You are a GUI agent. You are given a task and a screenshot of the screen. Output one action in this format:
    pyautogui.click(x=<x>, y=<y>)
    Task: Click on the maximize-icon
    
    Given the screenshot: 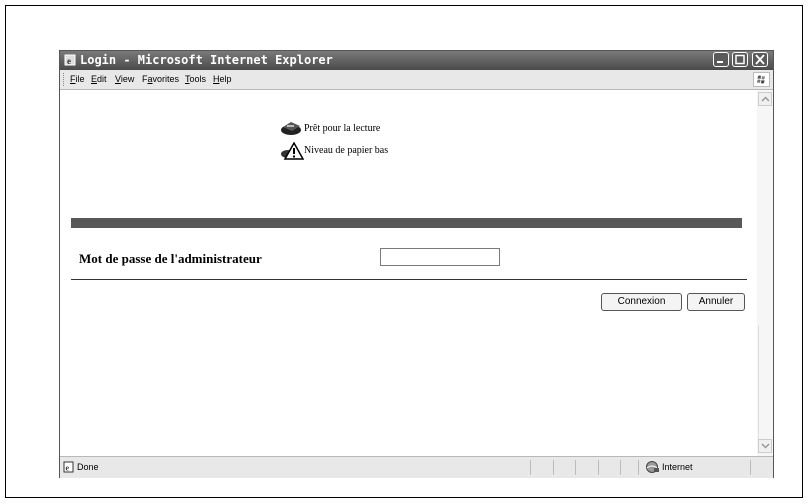 What is the action you would take?
    pyautogui.click(x=740, y=59)
    